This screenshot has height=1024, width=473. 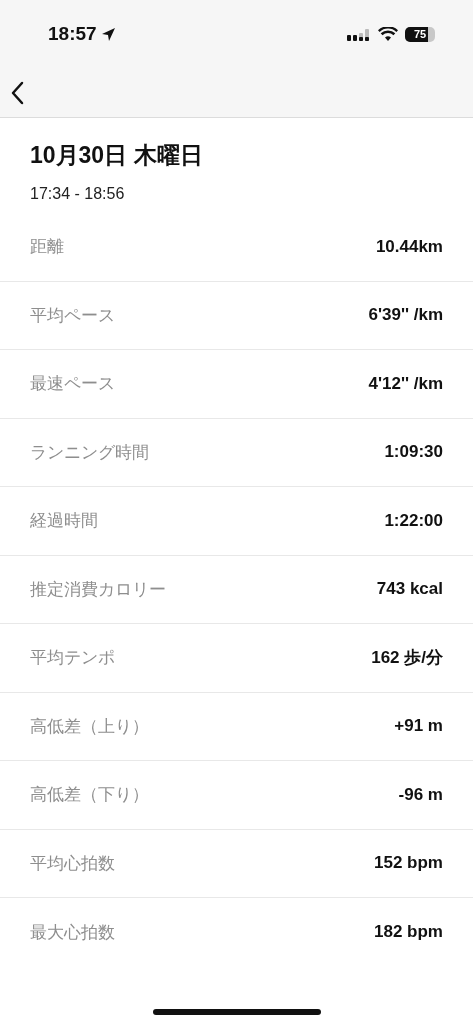 What do you see at coordinates (388, 34) in the screenshot?
I see `wifi-icon` at bounding box center [388, 34].